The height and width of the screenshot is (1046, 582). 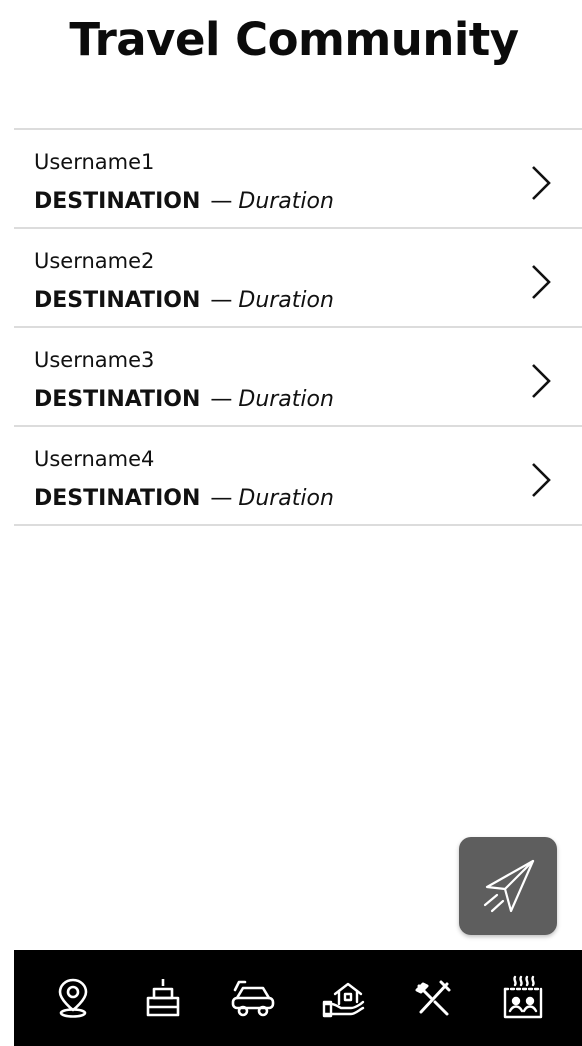 What do you see at coordinates (94, 459) in the screenshot?
I see `username: Username4` at bounding box center [94, 459].